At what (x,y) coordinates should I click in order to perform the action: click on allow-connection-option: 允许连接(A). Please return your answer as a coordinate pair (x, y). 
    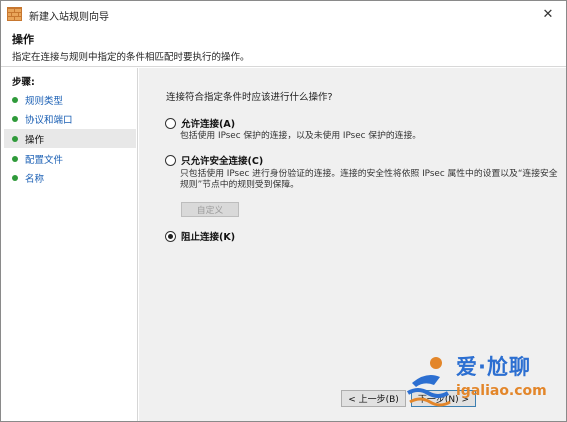
    Looking at the image, I should click on (200, 123).